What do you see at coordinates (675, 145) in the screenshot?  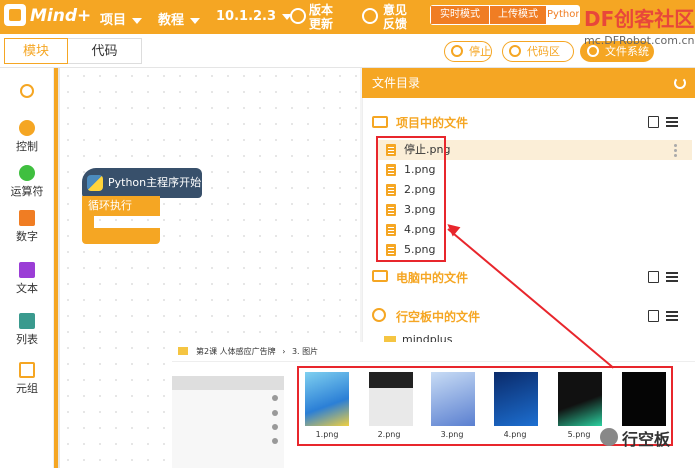 I see `more-options-icon` at bounding box center [675, 145].